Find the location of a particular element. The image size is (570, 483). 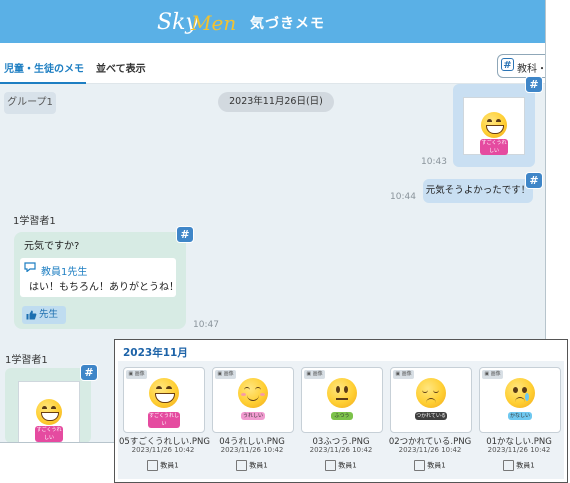

app-header: Sky Menu 気づきメモ is located at coordinates (272, 21).